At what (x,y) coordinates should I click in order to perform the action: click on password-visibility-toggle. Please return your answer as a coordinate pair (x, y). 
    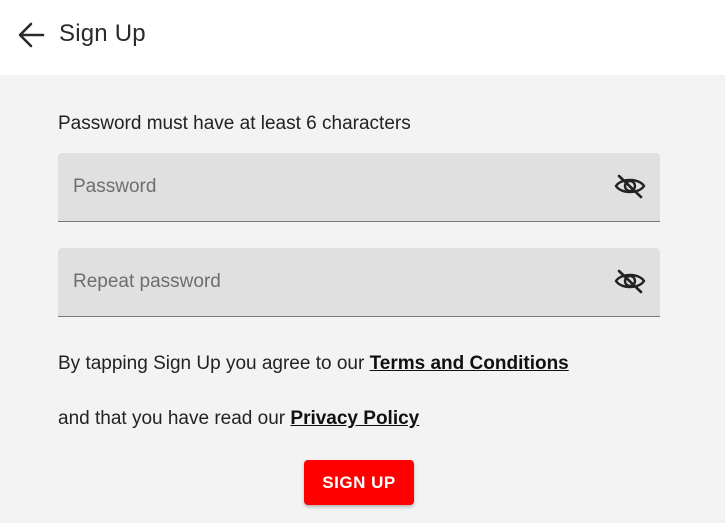
    Looking at the image, I should click on (630, 188).